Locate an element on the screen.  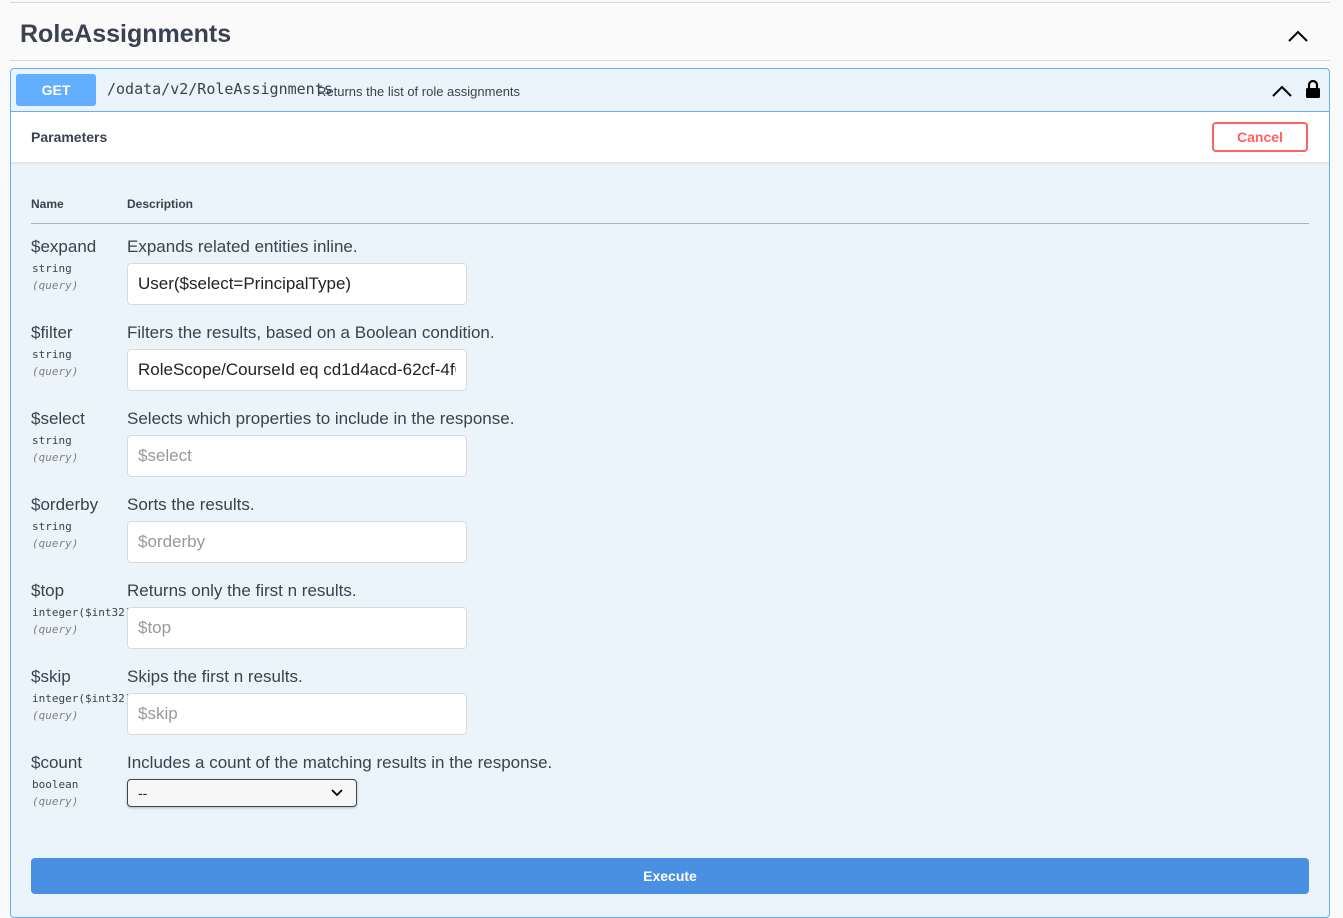
parameter-name: $expand is located at coordinates (64, 246).